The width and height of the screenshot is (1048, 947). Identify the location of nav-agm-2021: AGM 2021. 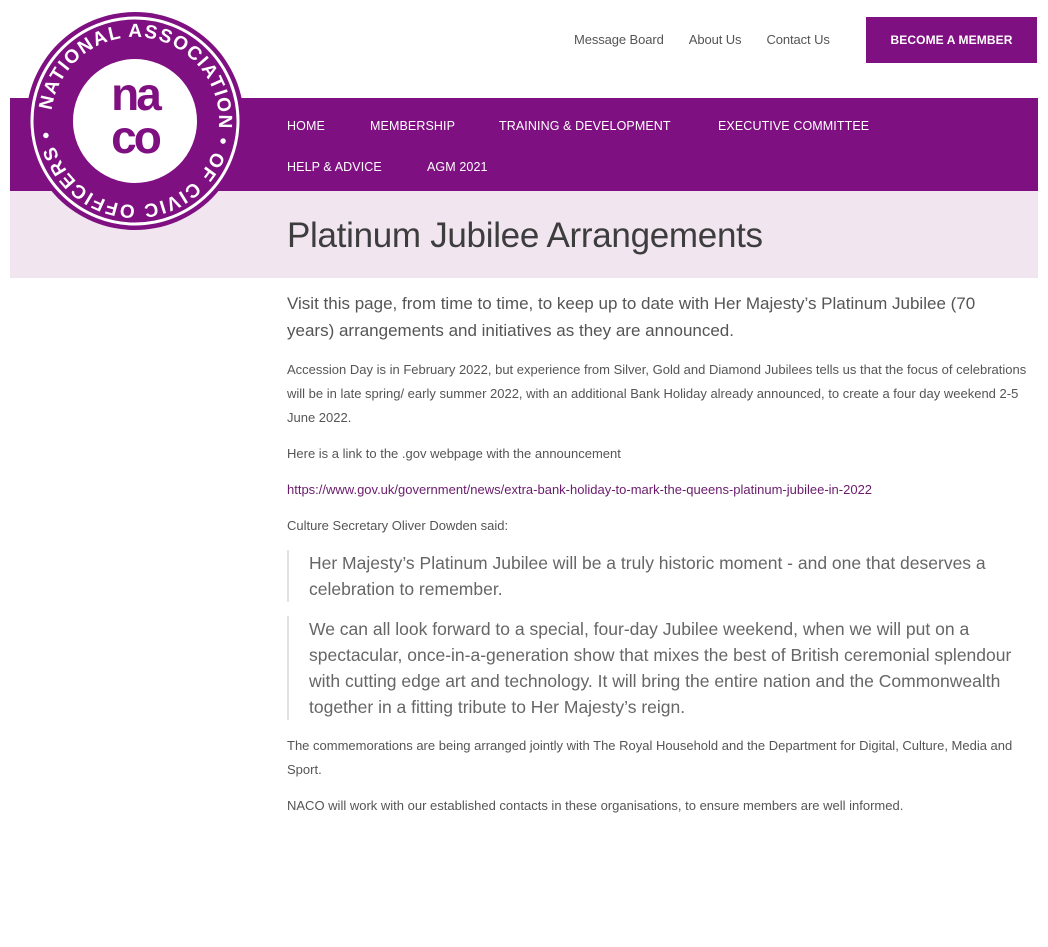
(457, 167).